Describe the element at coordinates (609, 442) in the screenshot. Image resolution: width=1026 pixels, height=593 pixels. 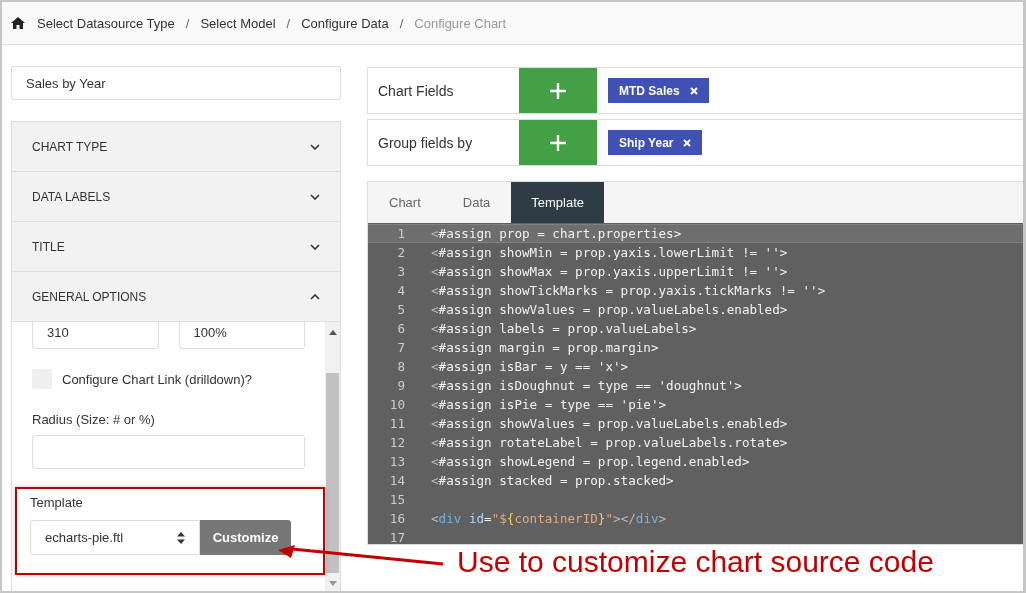
I see `code-line: <#assign rotateLabel = prop.valueLabels.rotate>` at that location.